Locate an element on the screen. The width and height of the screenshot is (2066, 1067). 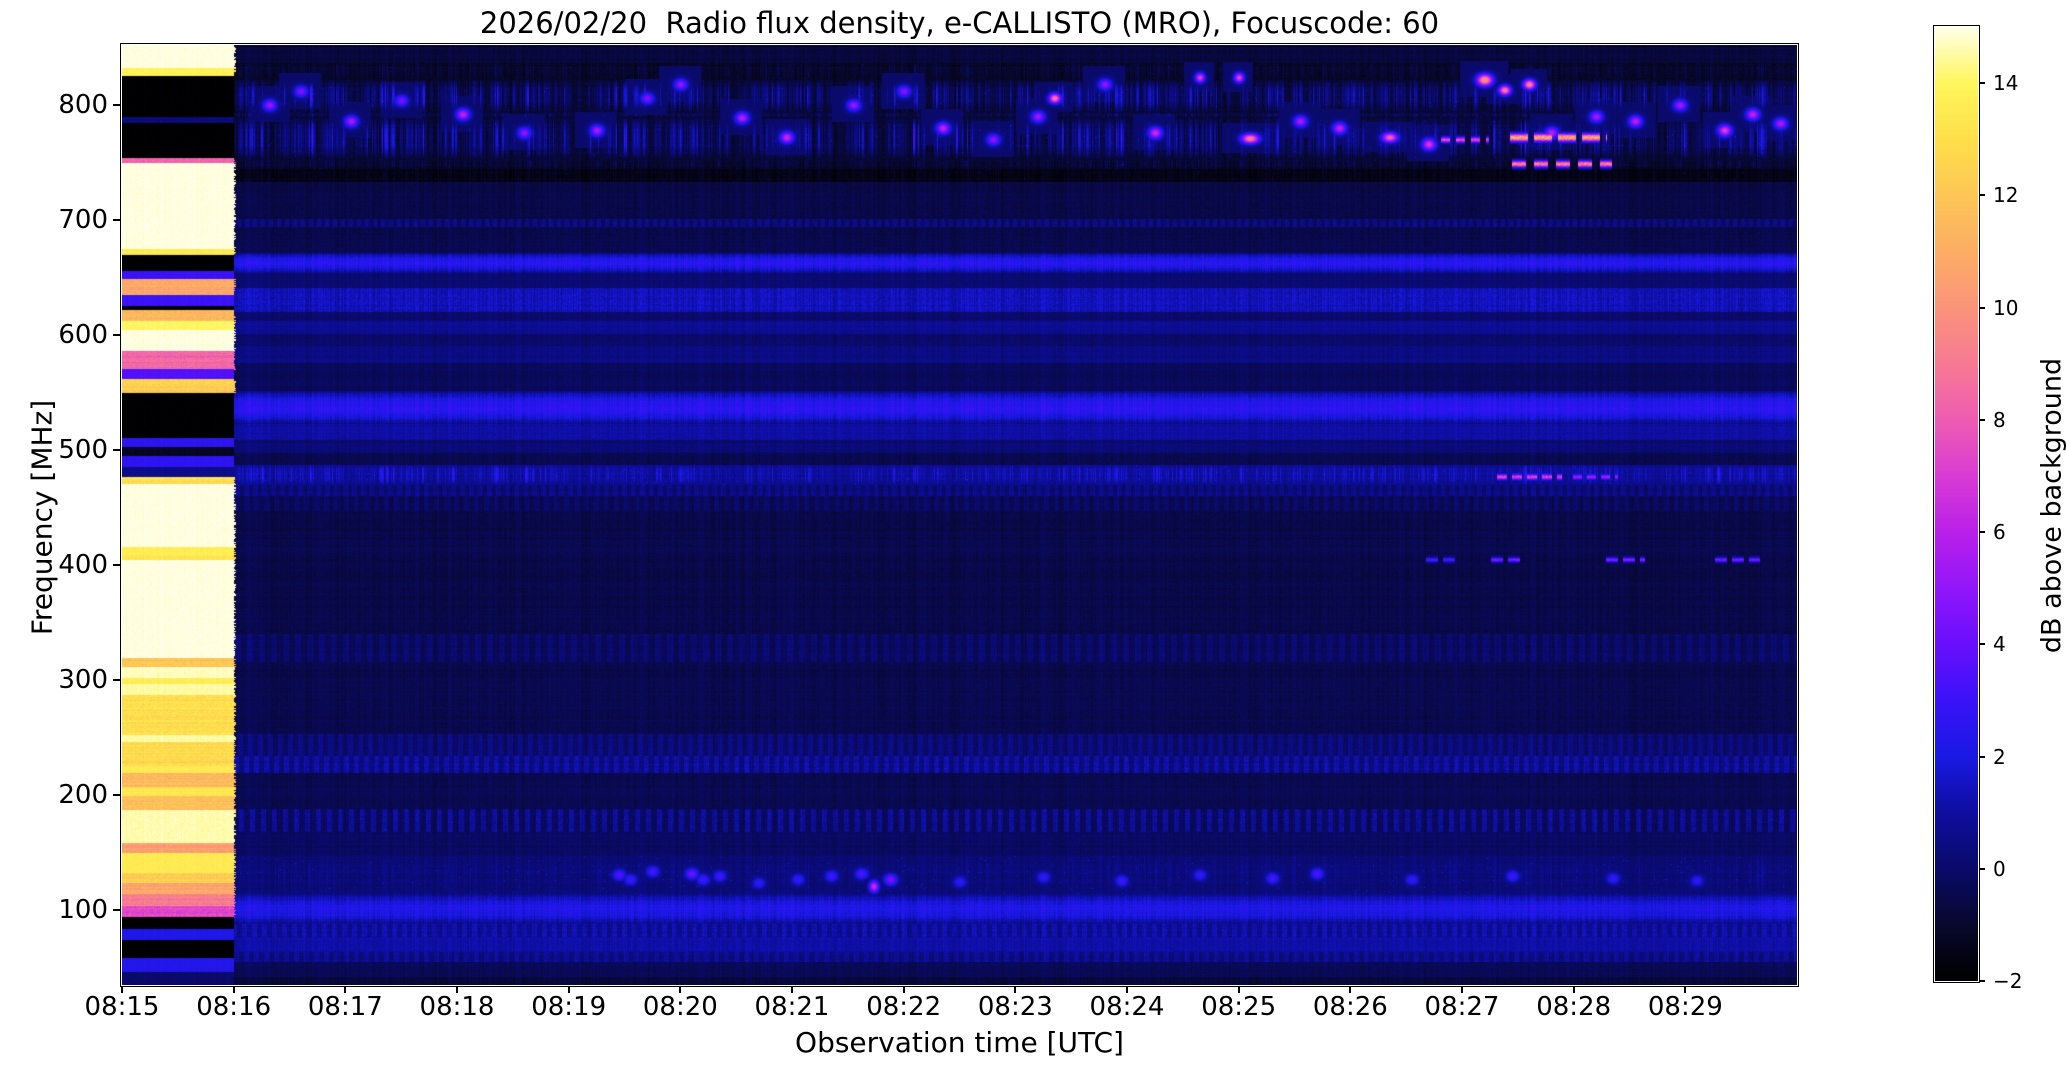
x-tick-label: 08:20 is located at coordinates (680, 1007).